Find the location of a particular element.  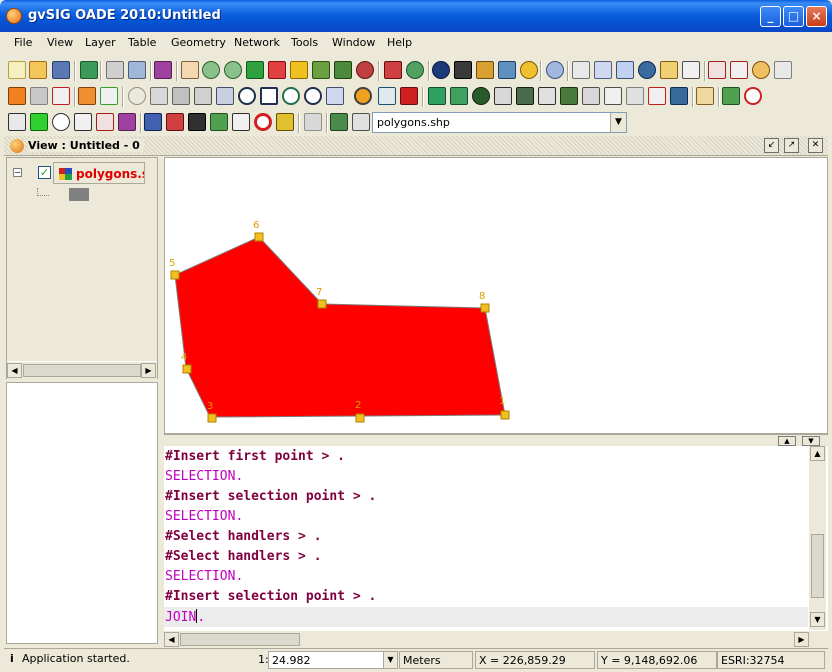

extend-icon is located at coordinates (127, 122).